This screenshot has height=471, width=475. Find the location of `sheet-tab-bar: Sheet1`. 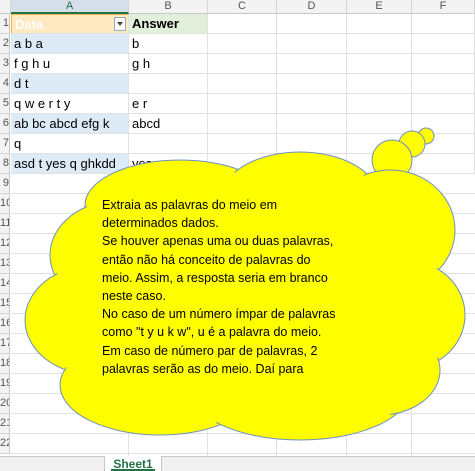

sheet-tab-bar: Sheet1 is located at coordinates (237, 463).